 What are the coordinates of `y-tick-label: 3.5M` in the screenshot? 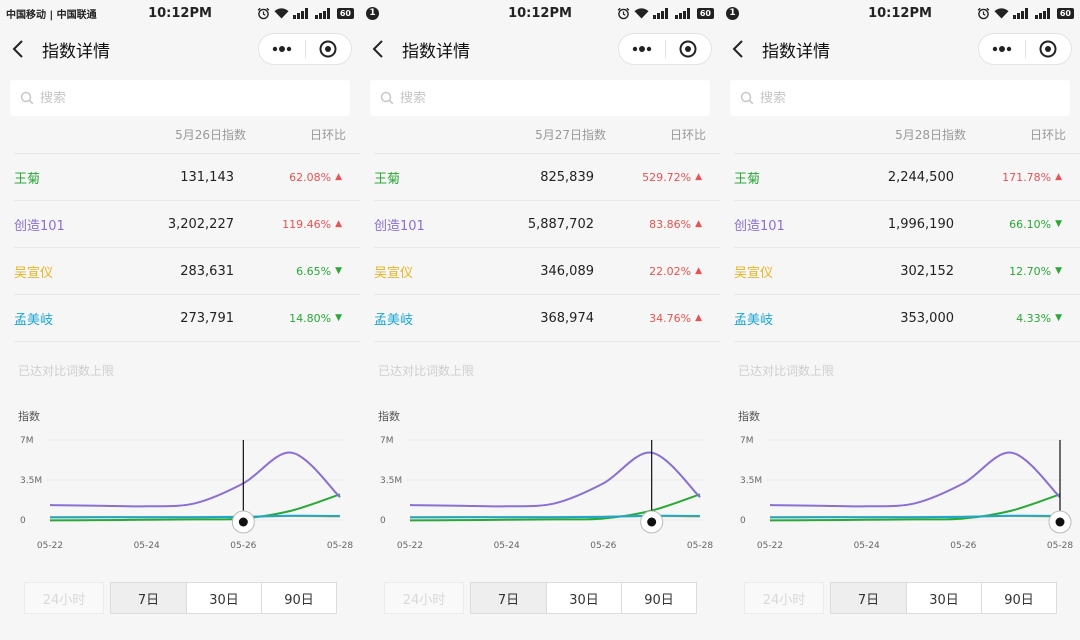 It's located at (391, 481).